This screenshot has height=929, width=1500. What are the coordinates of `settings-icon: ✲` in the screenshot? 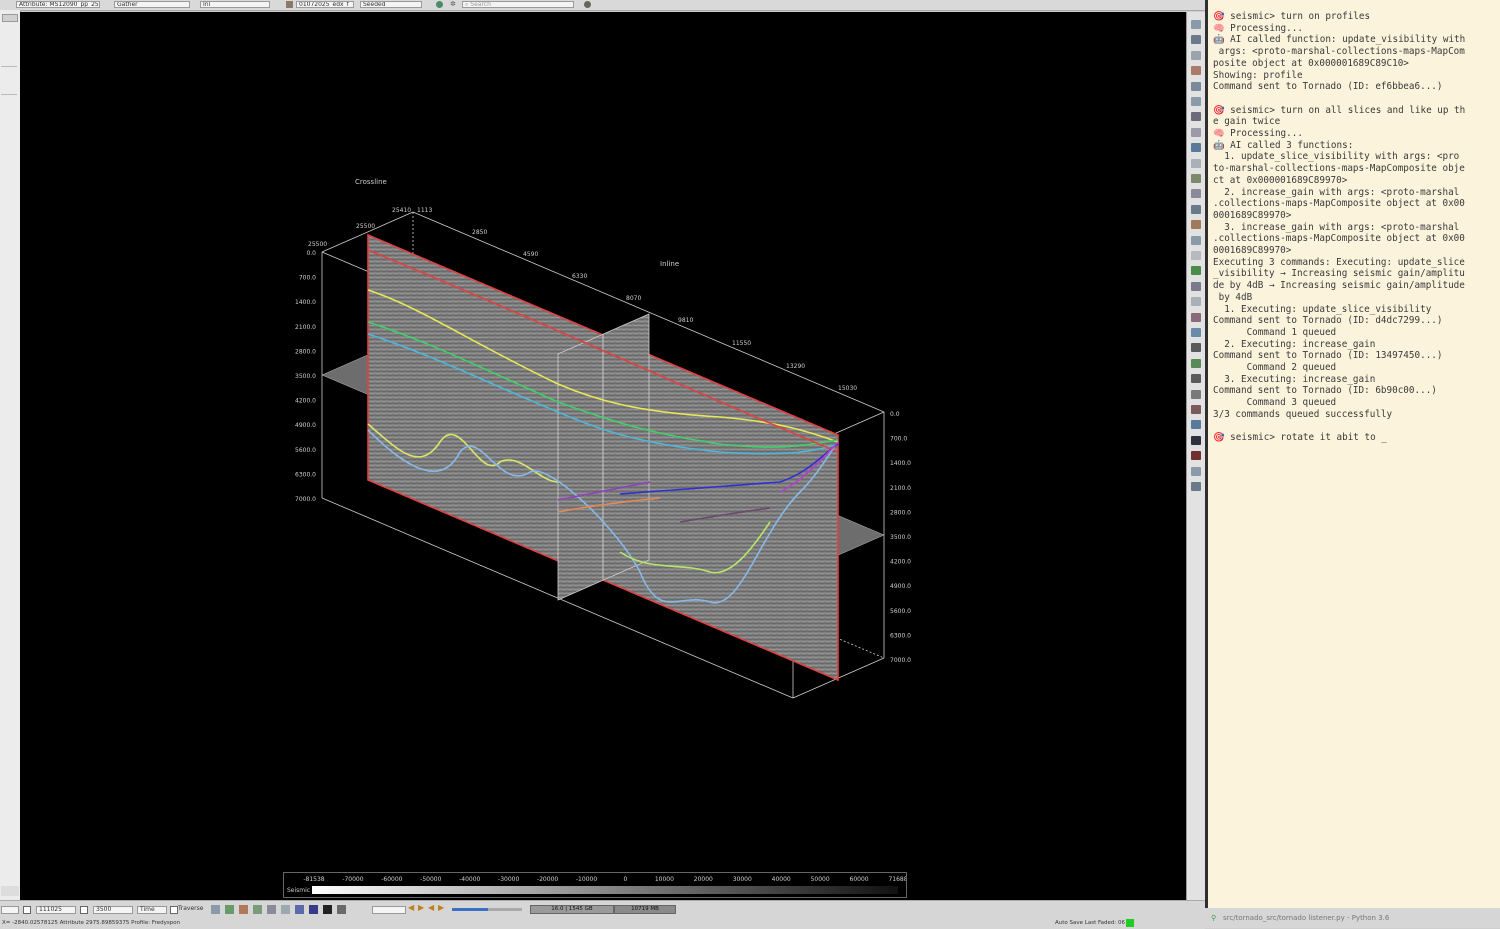 It's located at (454, 4).